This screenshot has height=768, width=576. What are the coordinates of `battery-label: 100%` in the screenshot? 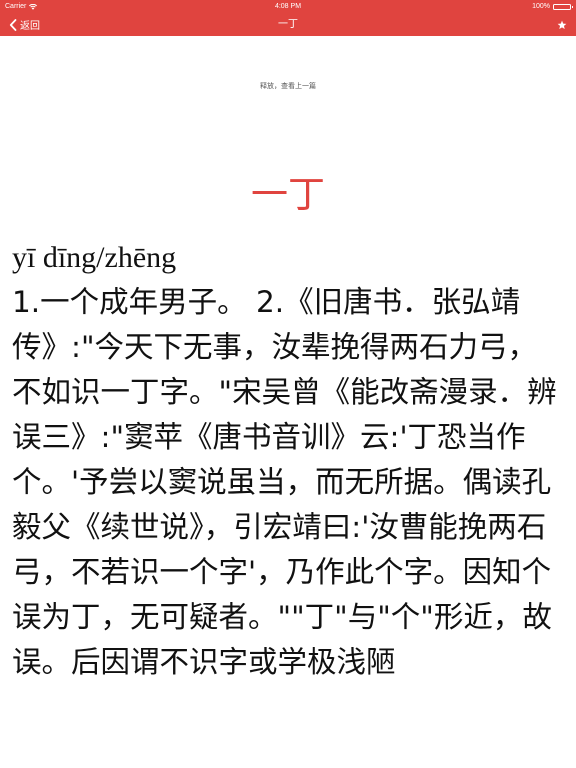 It's located at (541, 6).